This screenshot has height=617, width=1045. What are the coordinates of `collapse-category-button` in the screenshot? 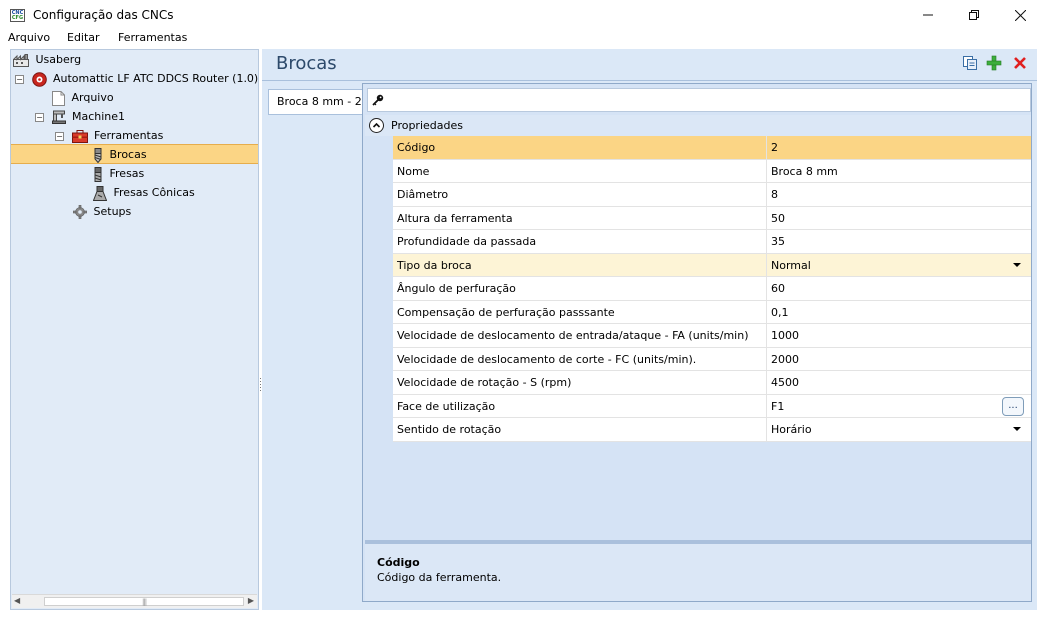 It's located at (376, 125).